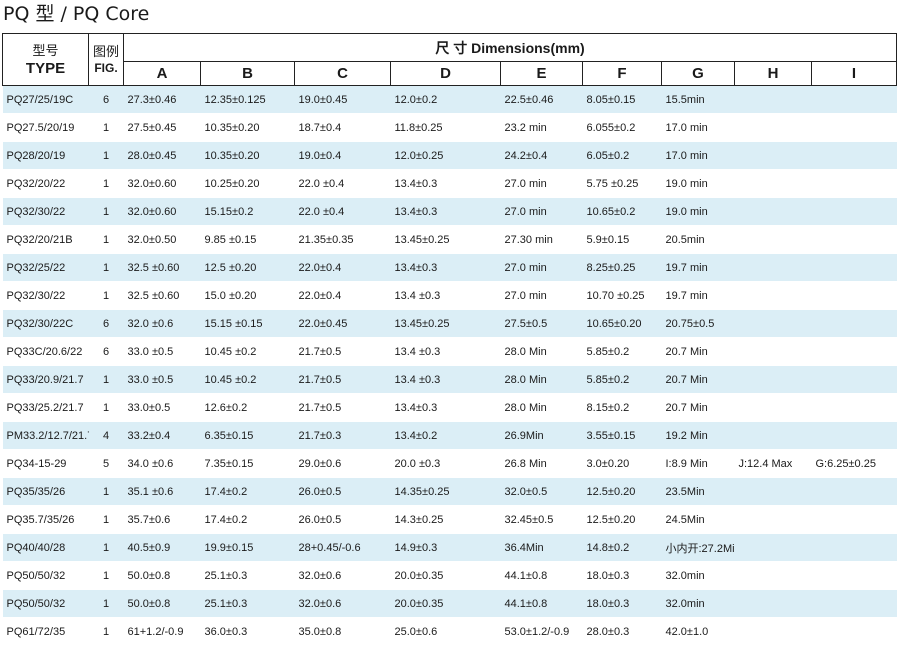  Describe the element at coordinates (45, 99) in the screenshot. I see `cell-type: PQ27/25/19C` at that location.